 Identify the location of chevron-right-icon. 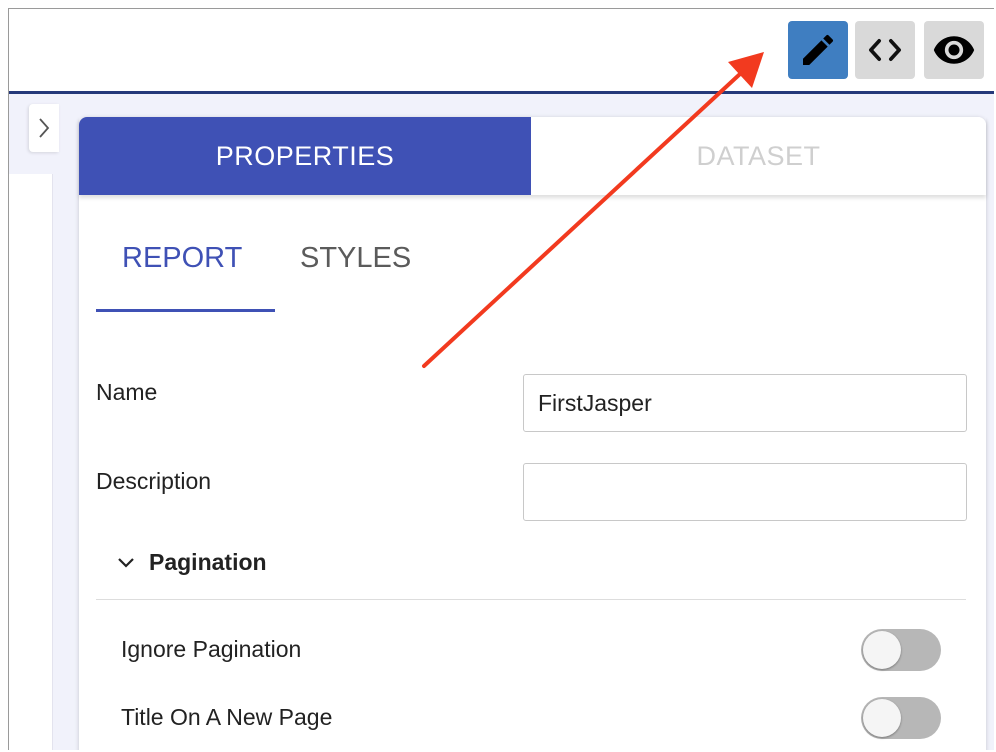
(44, 128).